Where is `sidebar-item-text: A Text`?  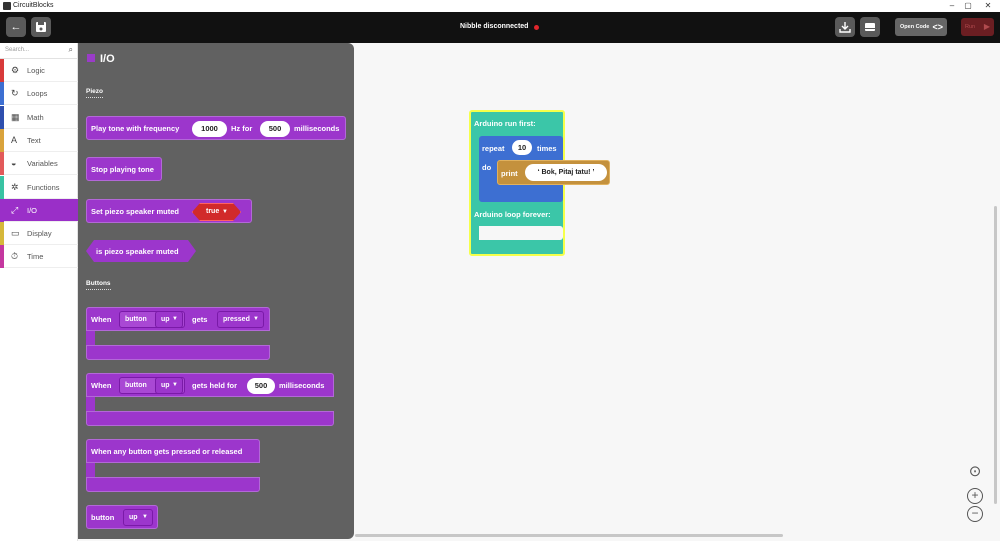 sidebar-item-text: A Text is located at coordinates (39, 140).